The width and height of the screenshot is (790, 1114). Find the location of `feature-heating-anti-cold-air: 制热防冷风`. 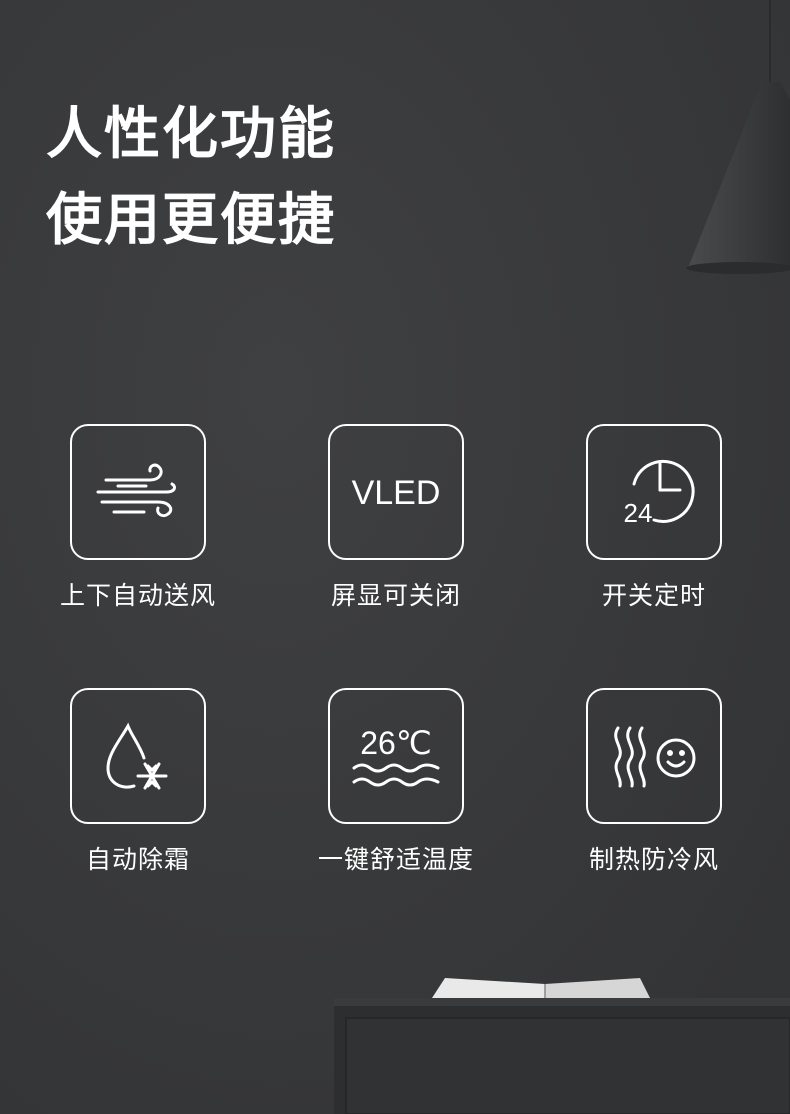

feature-heating-anti-cold-air: 制热防冷风 is located at coordinates (654, 782).